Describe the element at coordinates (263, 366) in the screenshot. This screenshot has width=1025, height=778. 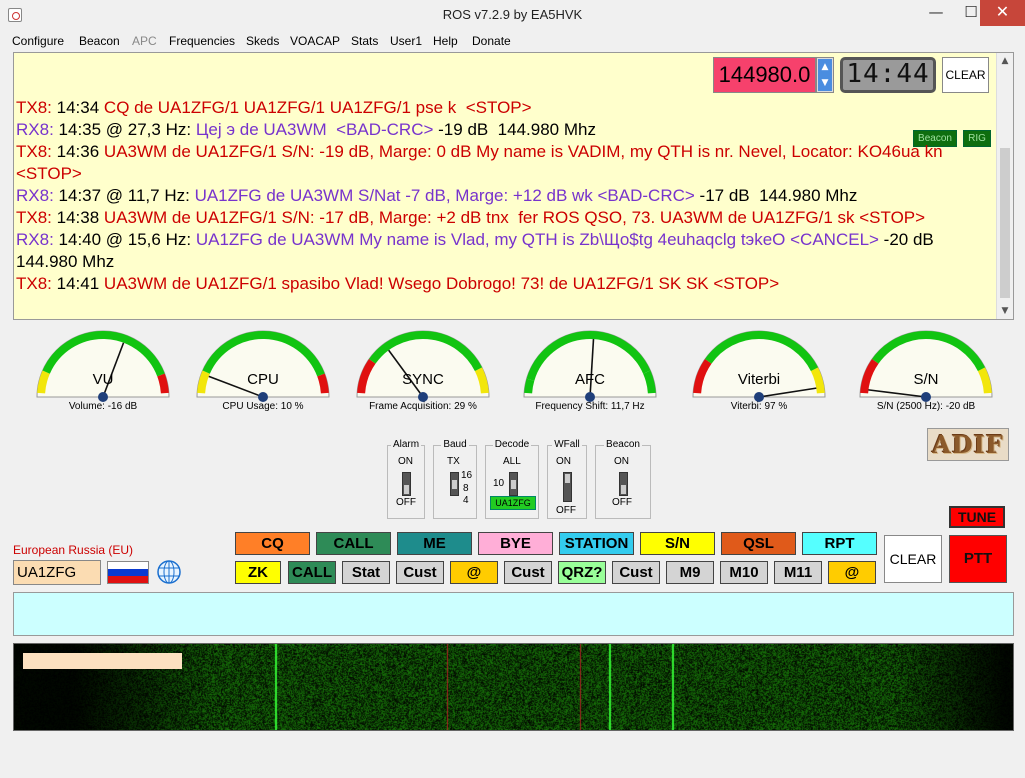
I see `cpu-gauge-dial` at that location.